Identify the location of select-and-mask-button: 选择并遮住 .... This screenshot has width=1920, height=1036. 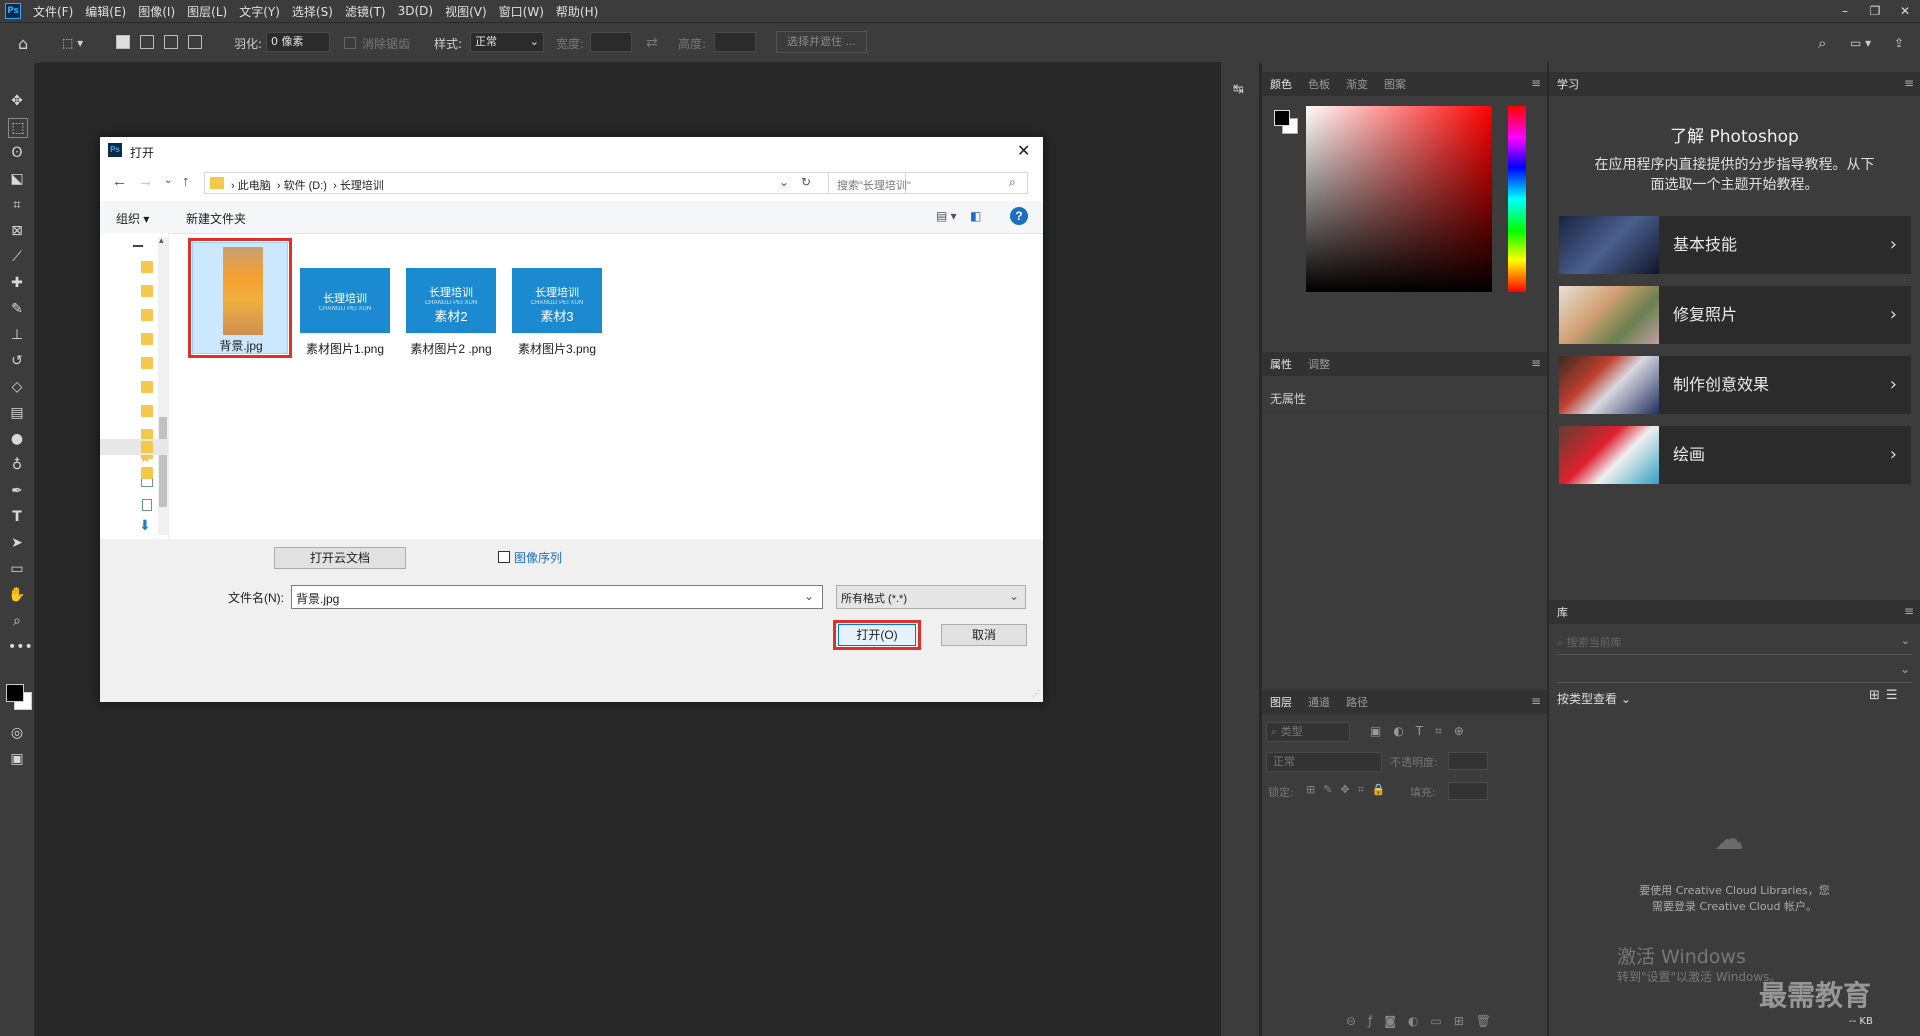
(821, 42).